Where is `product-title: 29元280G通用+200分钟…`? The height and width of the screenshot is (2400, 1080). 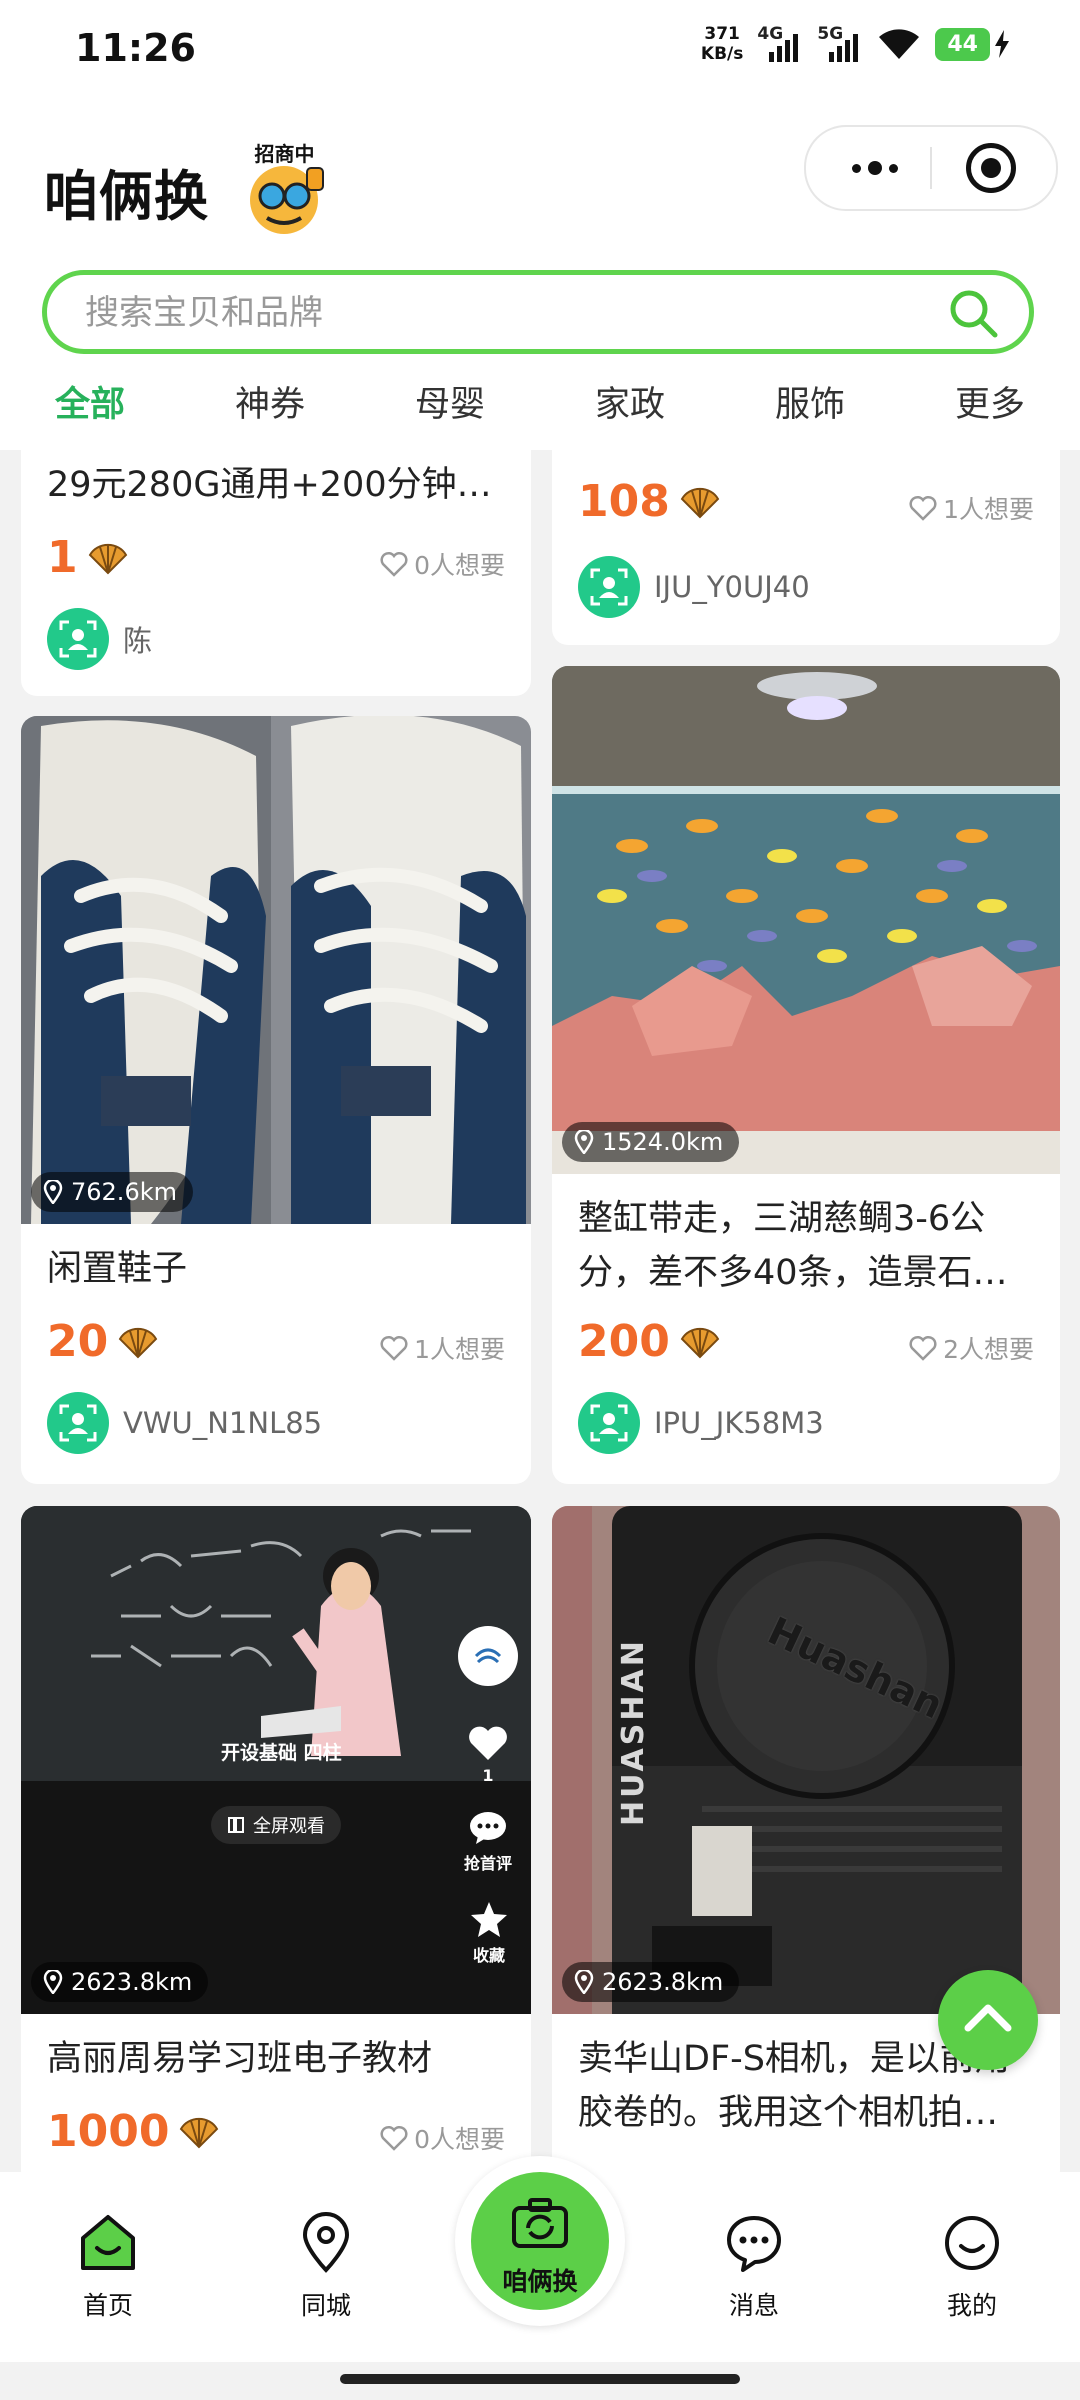
product-title: 29元280G通用+200分钟… is located at coordinates (269, 485).